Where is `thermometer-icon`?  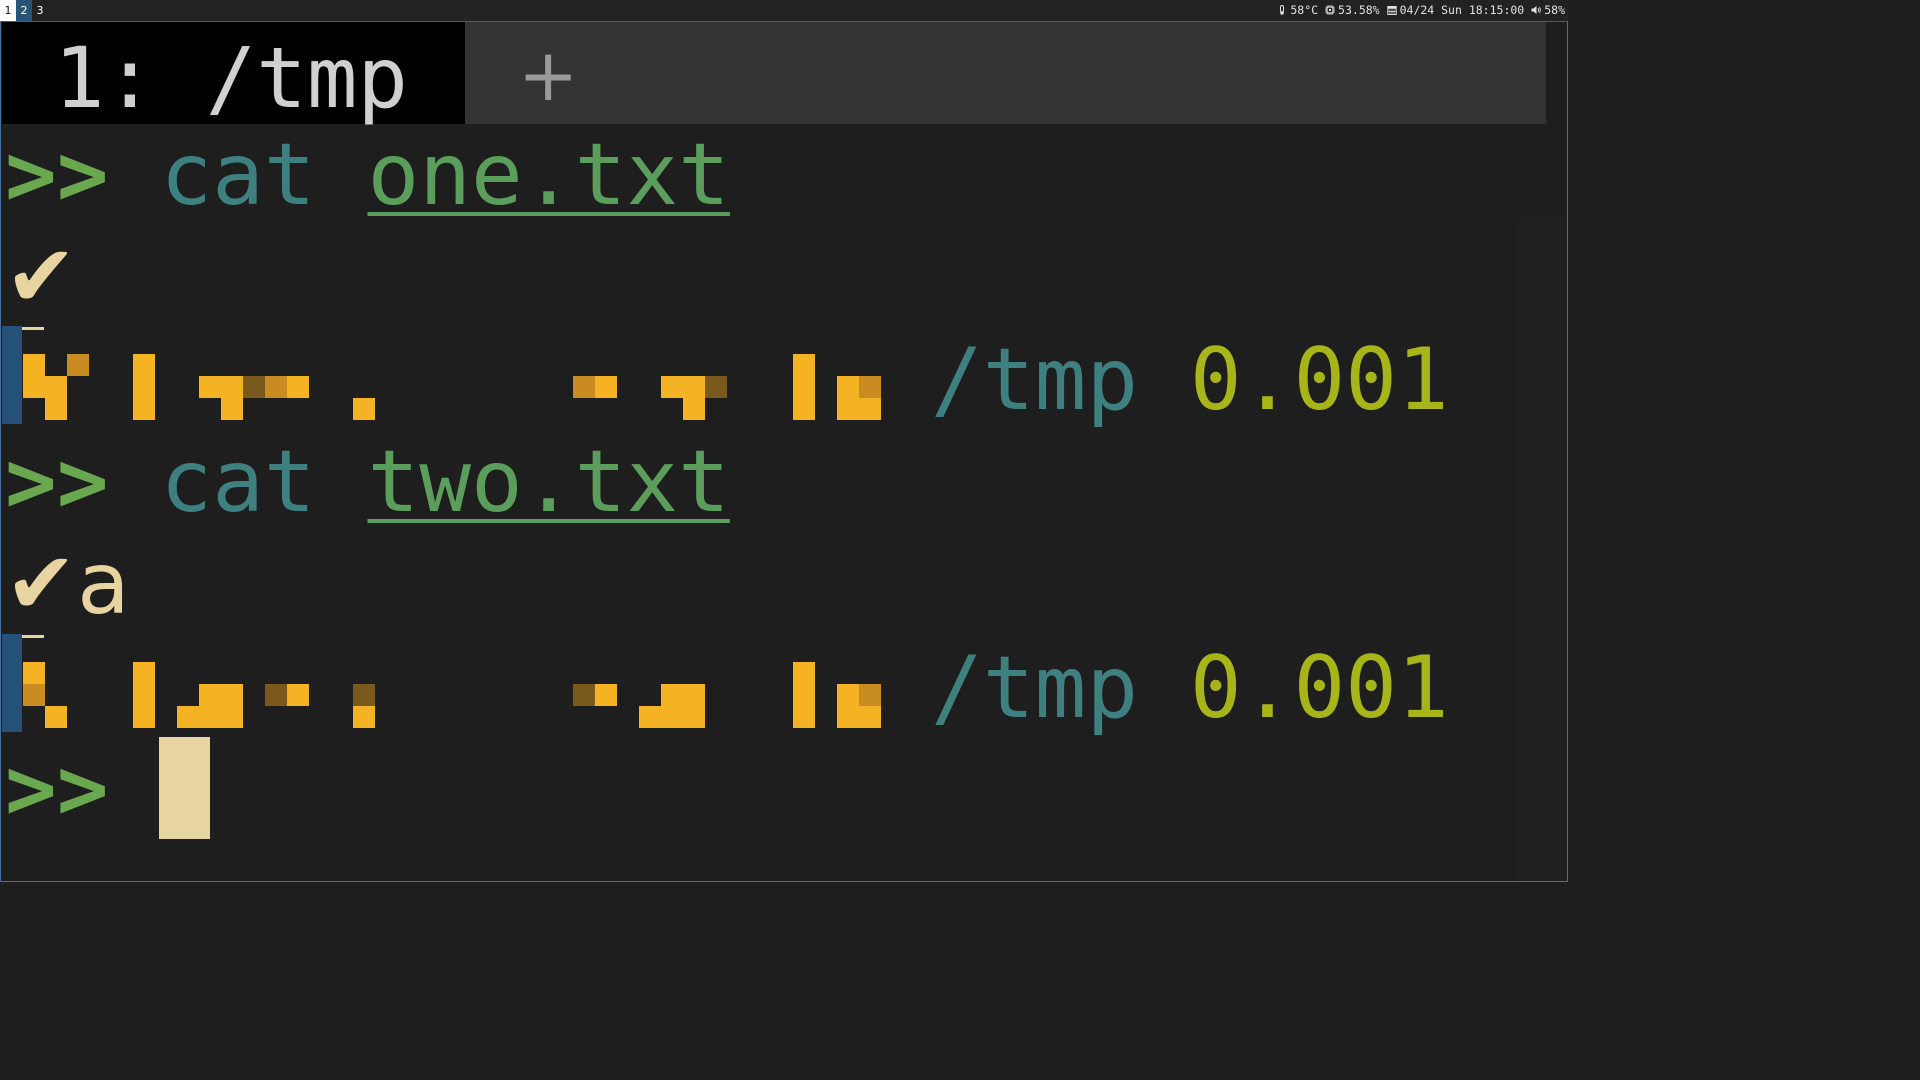 thermometer-icon is located at coordinates (1282, 10).